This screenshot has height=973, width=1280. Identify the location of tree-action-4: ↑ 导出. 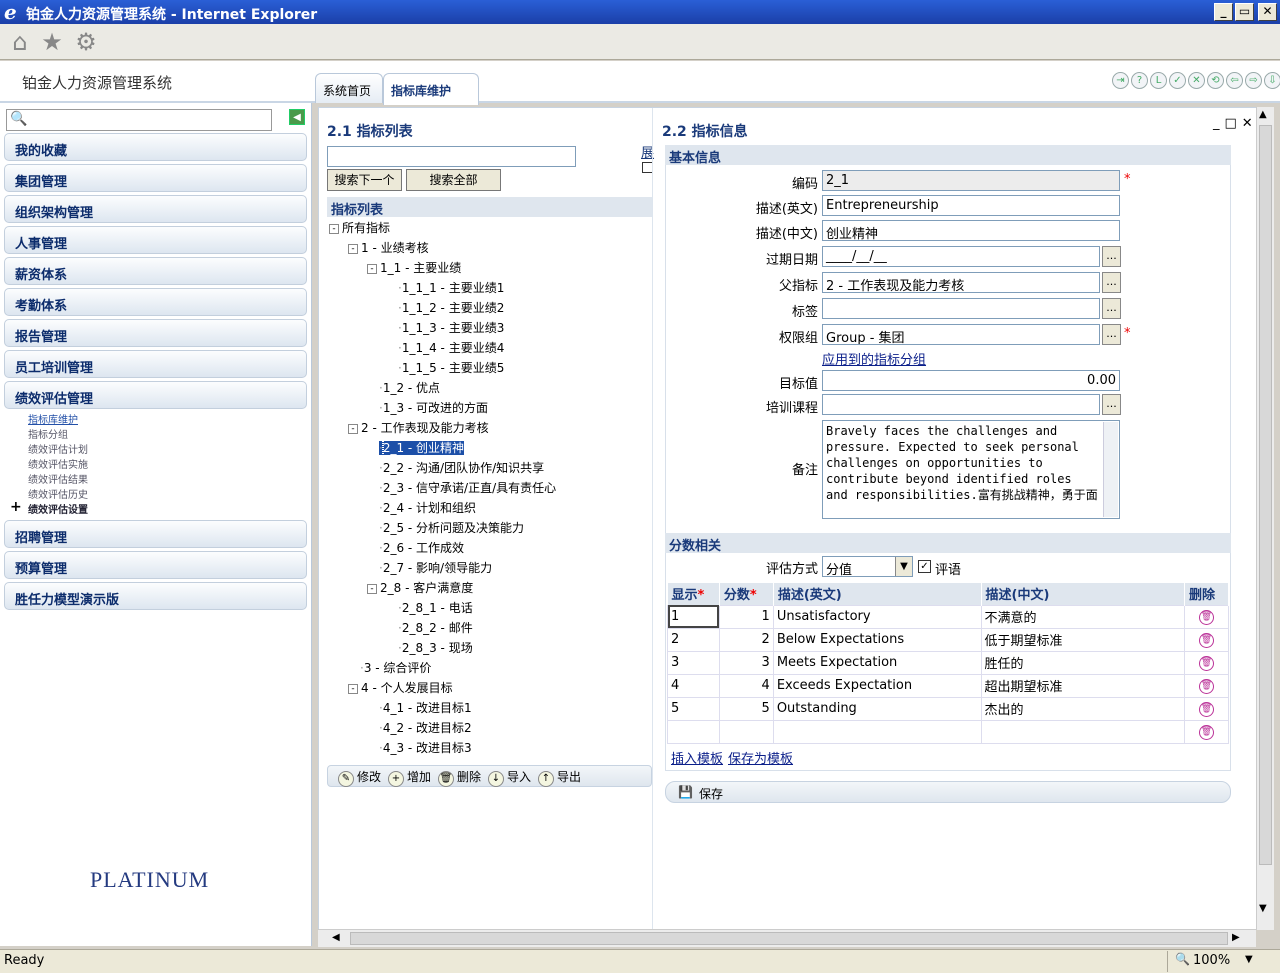
(559, 777).